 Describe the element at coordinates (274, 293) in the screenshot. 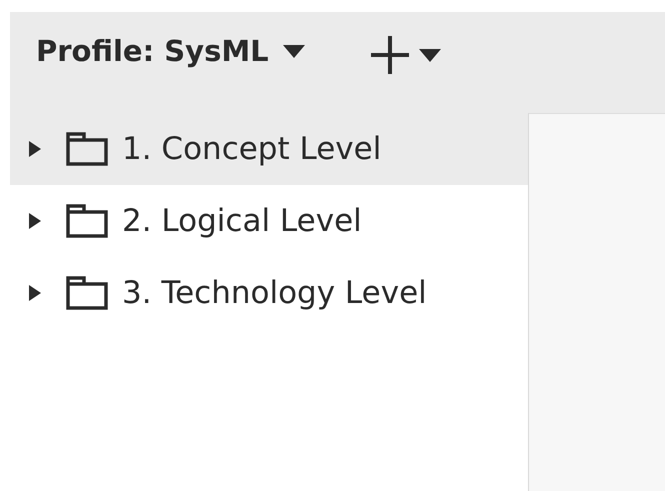

I see `tree-item-label: 3. Technology Level` at that location.